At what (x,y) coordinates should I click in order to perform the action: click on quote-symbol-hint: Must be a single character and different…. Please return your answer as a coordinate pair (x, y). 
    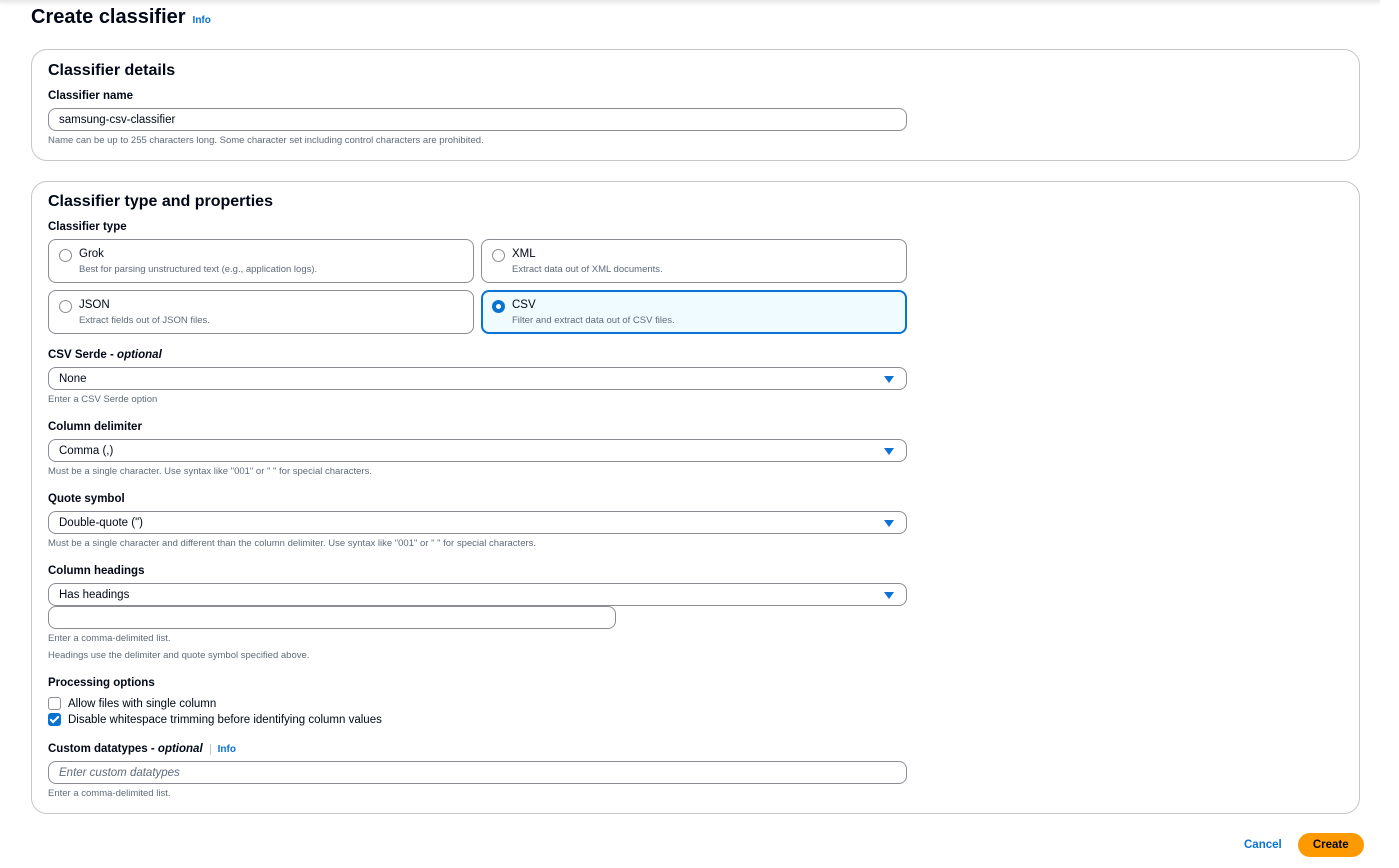
    Looking at the image, I should click on (292, 543).